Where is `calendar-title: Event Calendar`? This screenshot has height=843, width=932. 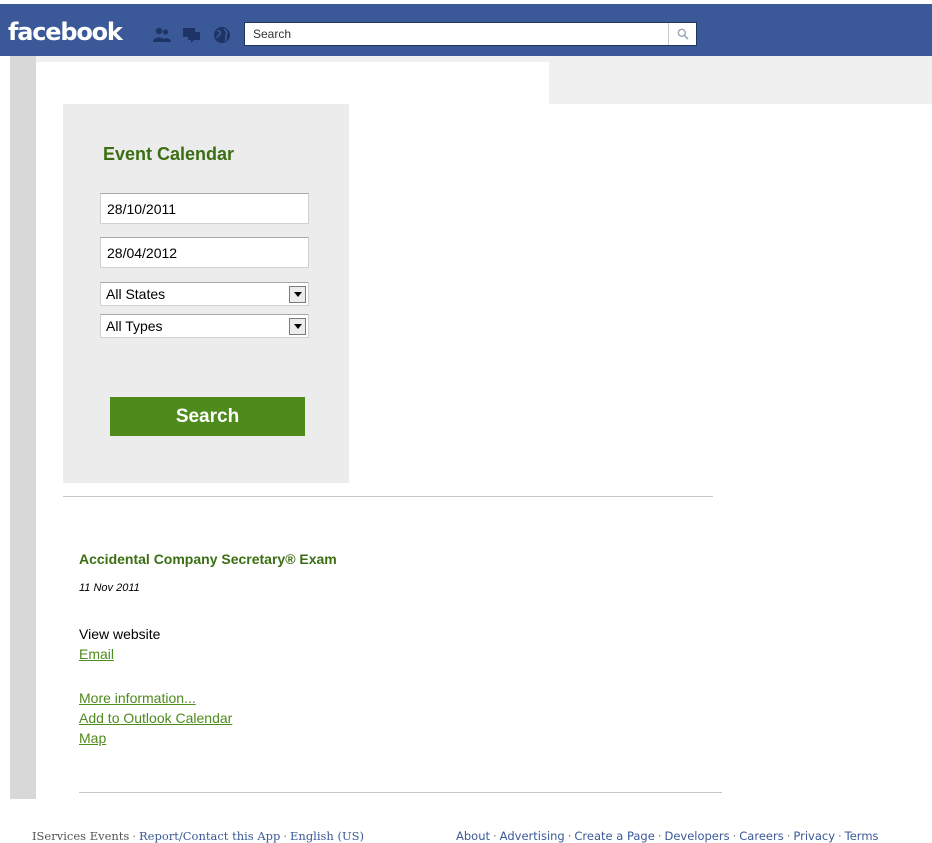 calendar-title: Event Calendar is located at coordinates (169, 154).